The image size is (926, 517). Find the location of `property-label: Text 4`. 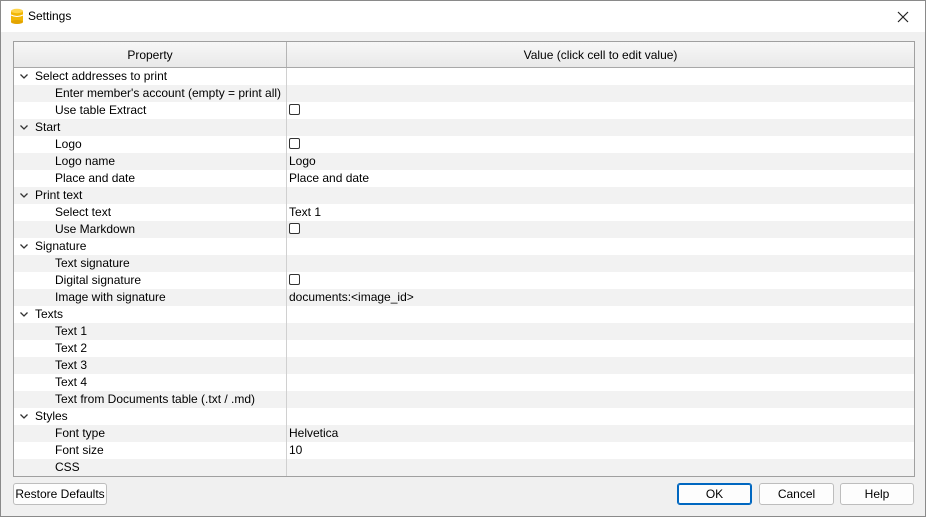

property-label: Text 4 is located at coordinates (71, 382).